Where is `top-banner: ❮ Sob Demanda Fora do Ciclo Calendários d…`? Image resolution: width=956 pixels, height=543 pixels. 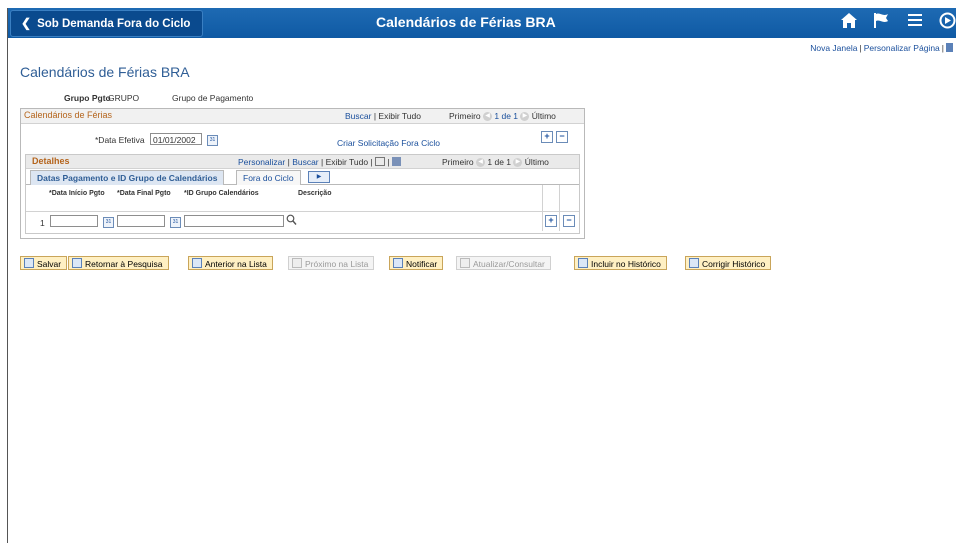
top-banner: ❮ Sob Demanda Fora do Ciclo Calendários d… is located at coordinates (482, 23).